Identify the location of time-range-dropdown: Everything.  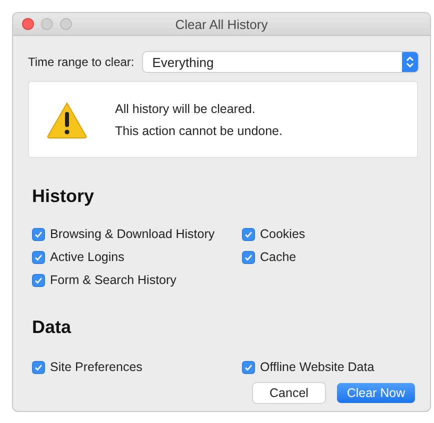
(280, 62).